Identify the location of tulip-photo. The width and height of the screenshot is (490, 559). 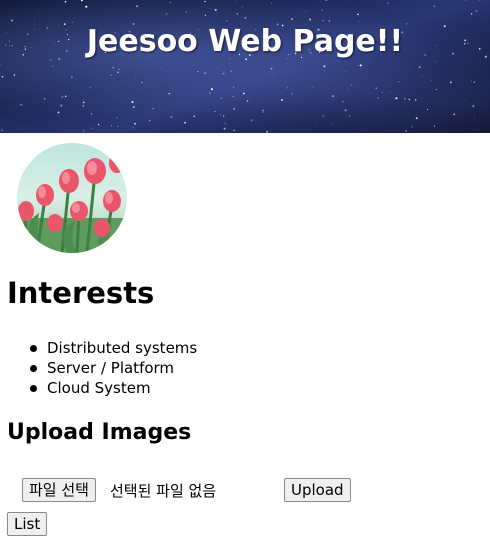
(72, 198).